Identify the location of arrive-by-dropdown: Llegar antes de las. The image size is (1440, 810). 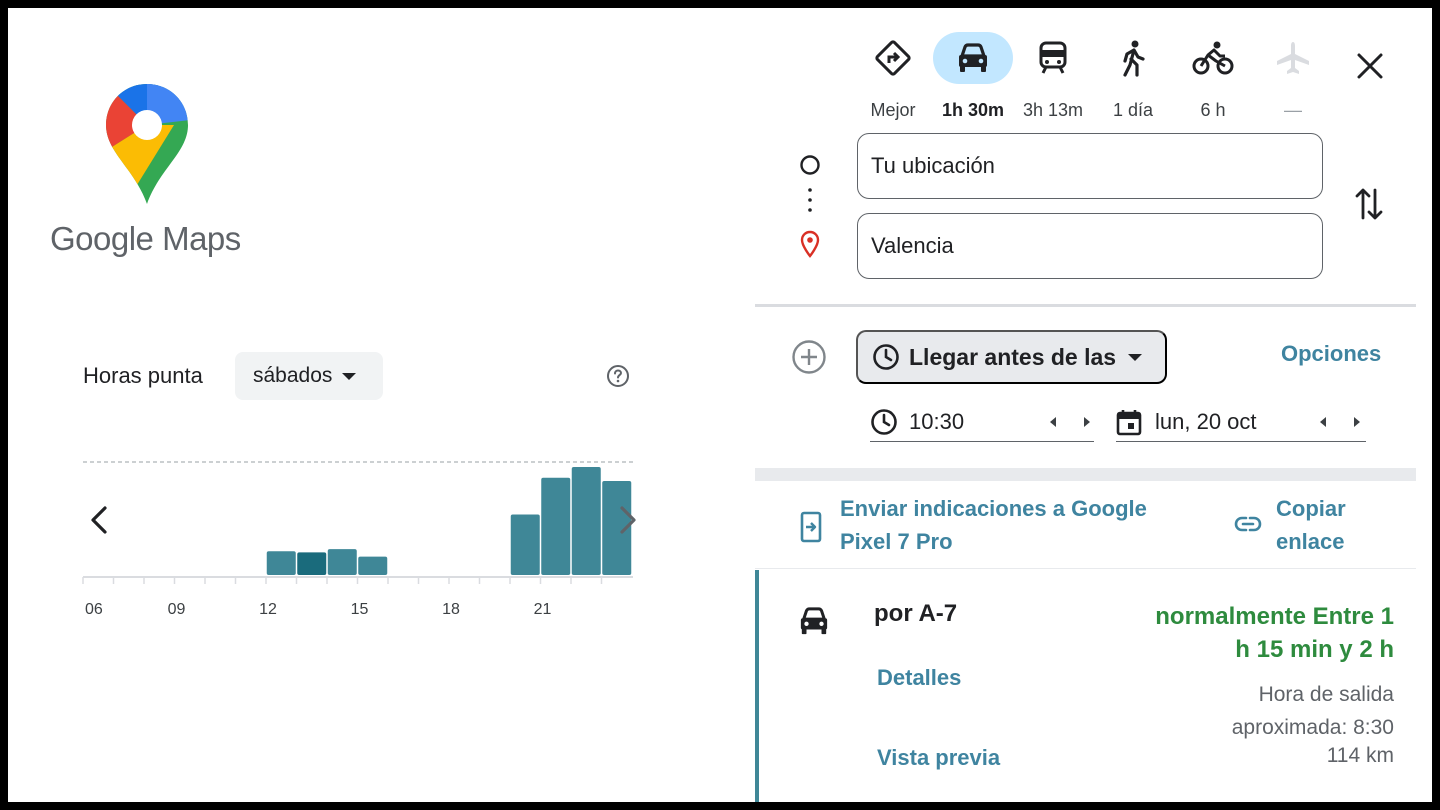
(1011, 357).